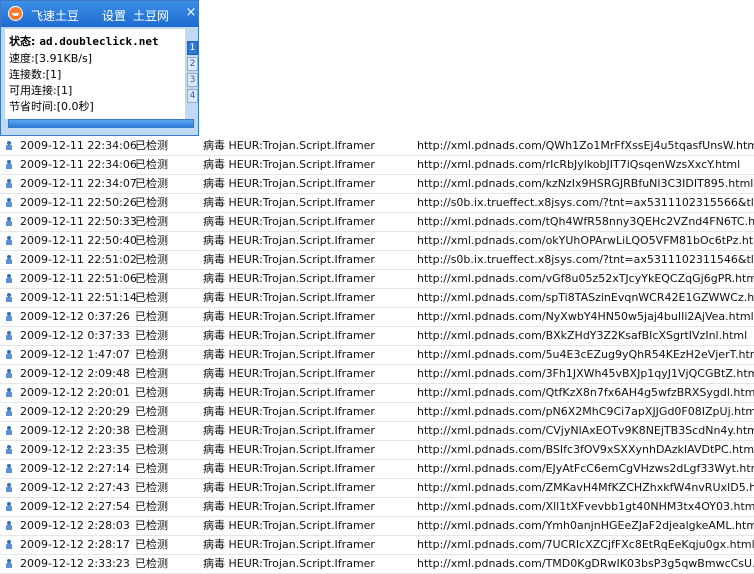  What do you see at coordinates (75, 411) in the screenshot?
I see `log-time: 2009-12-12 2:20:29` at bounding box center [75, 411].